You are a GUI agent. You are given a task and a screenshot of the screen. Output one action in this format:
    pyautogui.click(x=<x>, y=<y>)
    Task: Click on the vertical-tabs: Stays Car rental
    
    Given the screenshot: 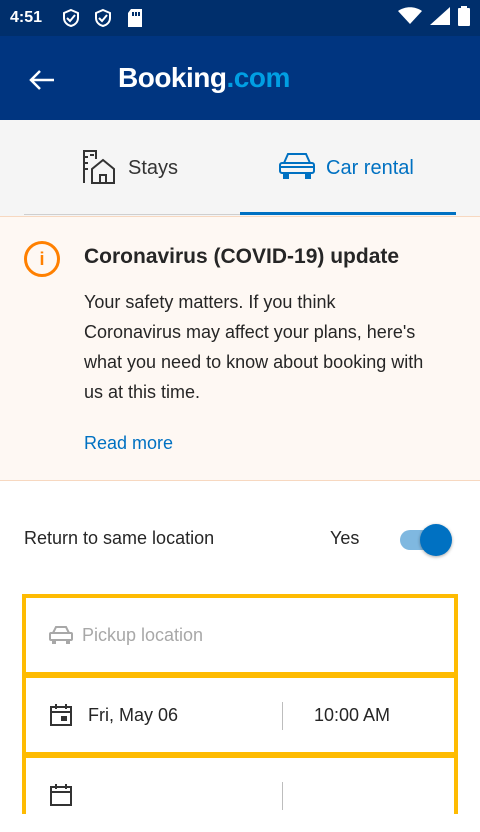 What is the action you would take?
    pyautogui.click(x=240, y=168)
    